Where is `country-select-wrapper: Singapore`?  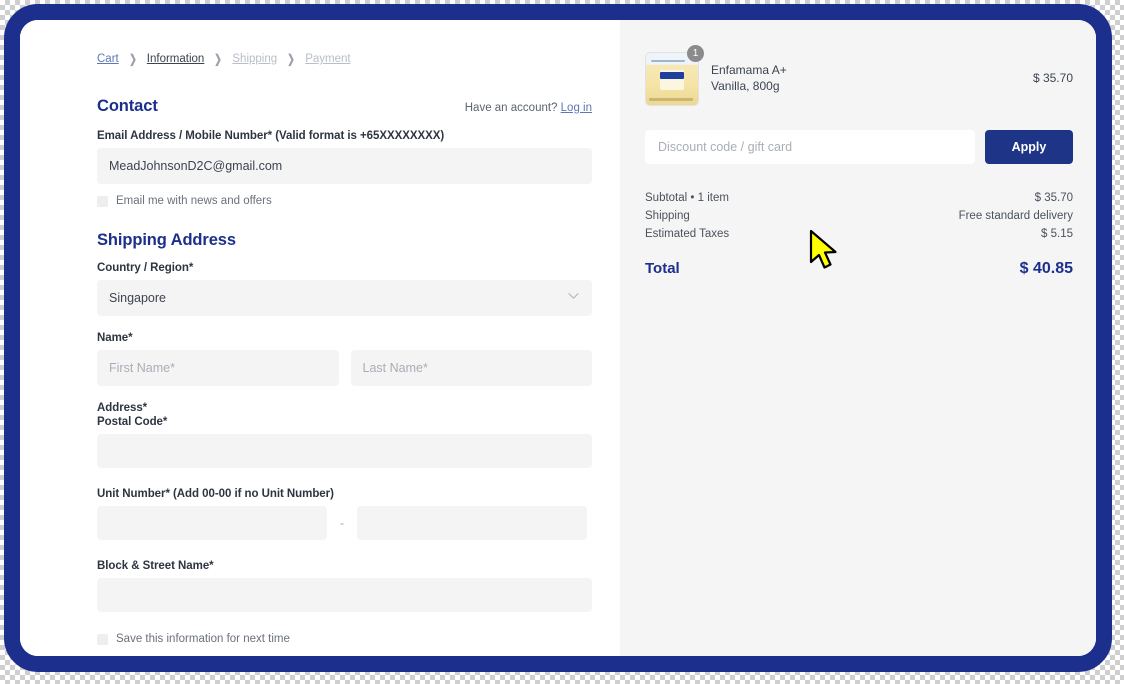
country-select-wrapper: Singapore is located at coordinates (344, 298).